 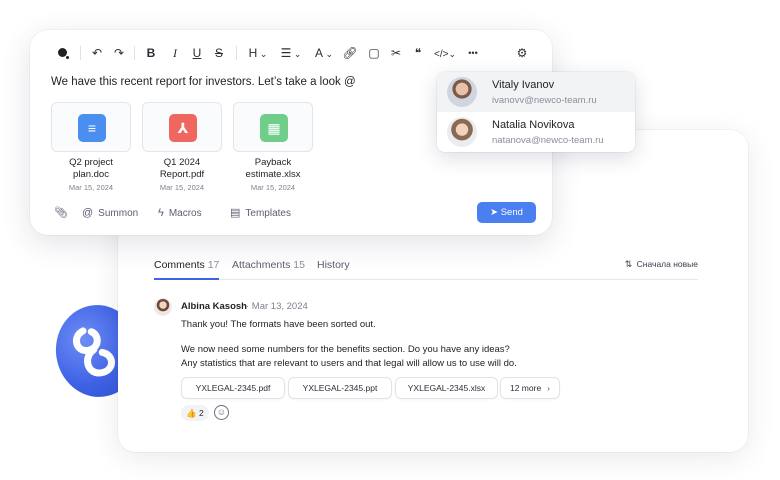 What do you see at coordinates (214, 306) in the screenshot?
I see `comment-author: Albina Kasosh` at bounding box center [214, 306].